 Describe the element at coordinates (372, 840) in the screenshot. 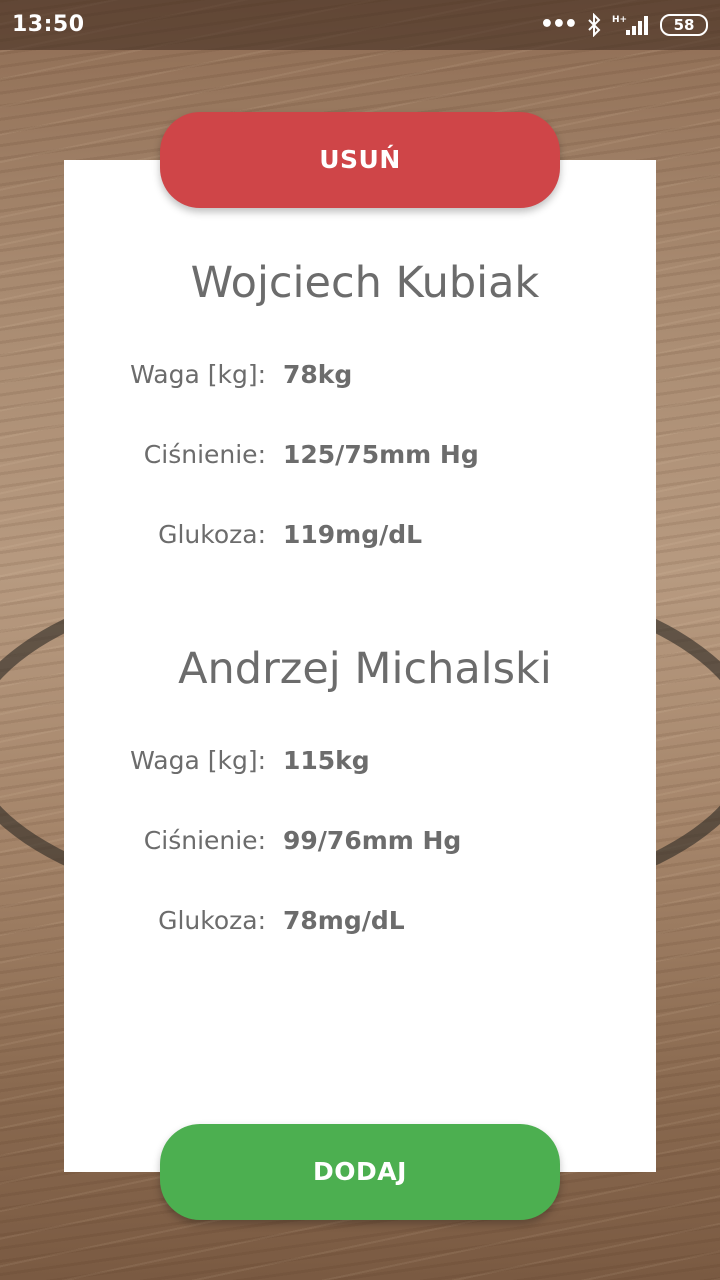

I see `pressure-value: 99/76mm Hg` at that location.